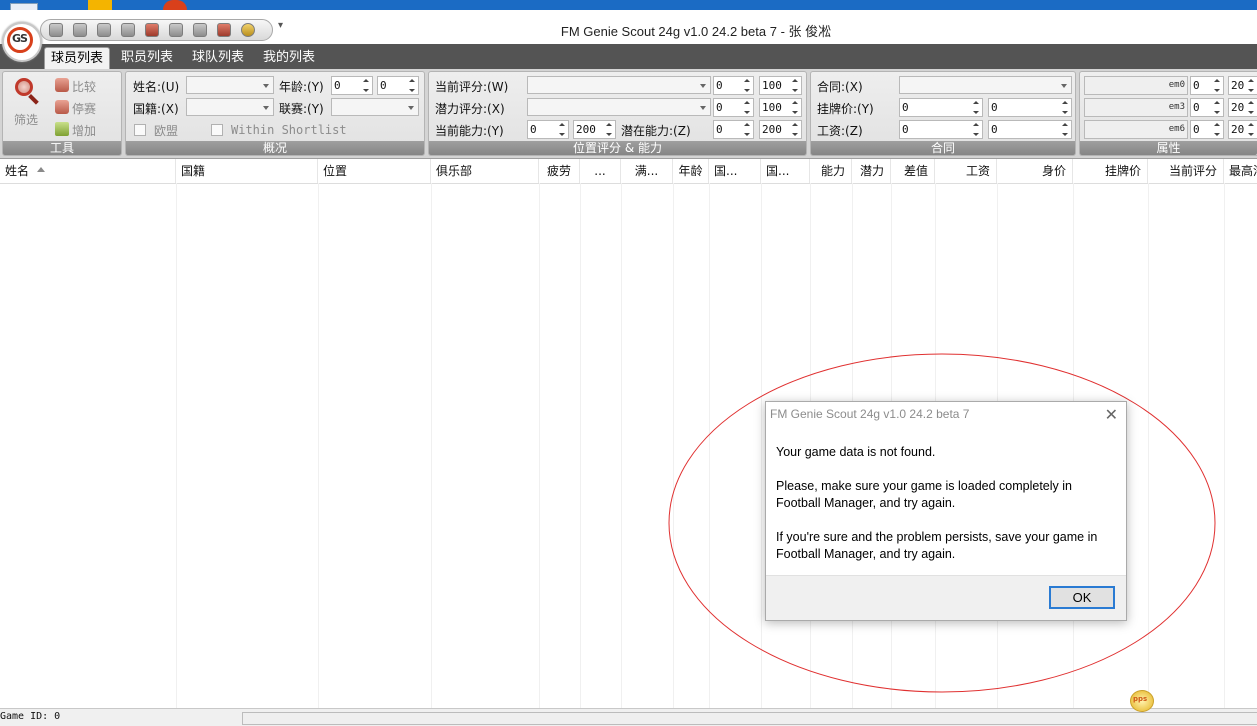 The width and height of the screenshot is (1257, 726). I want to click on current-ability-min-value: 0, so click(533, 129).